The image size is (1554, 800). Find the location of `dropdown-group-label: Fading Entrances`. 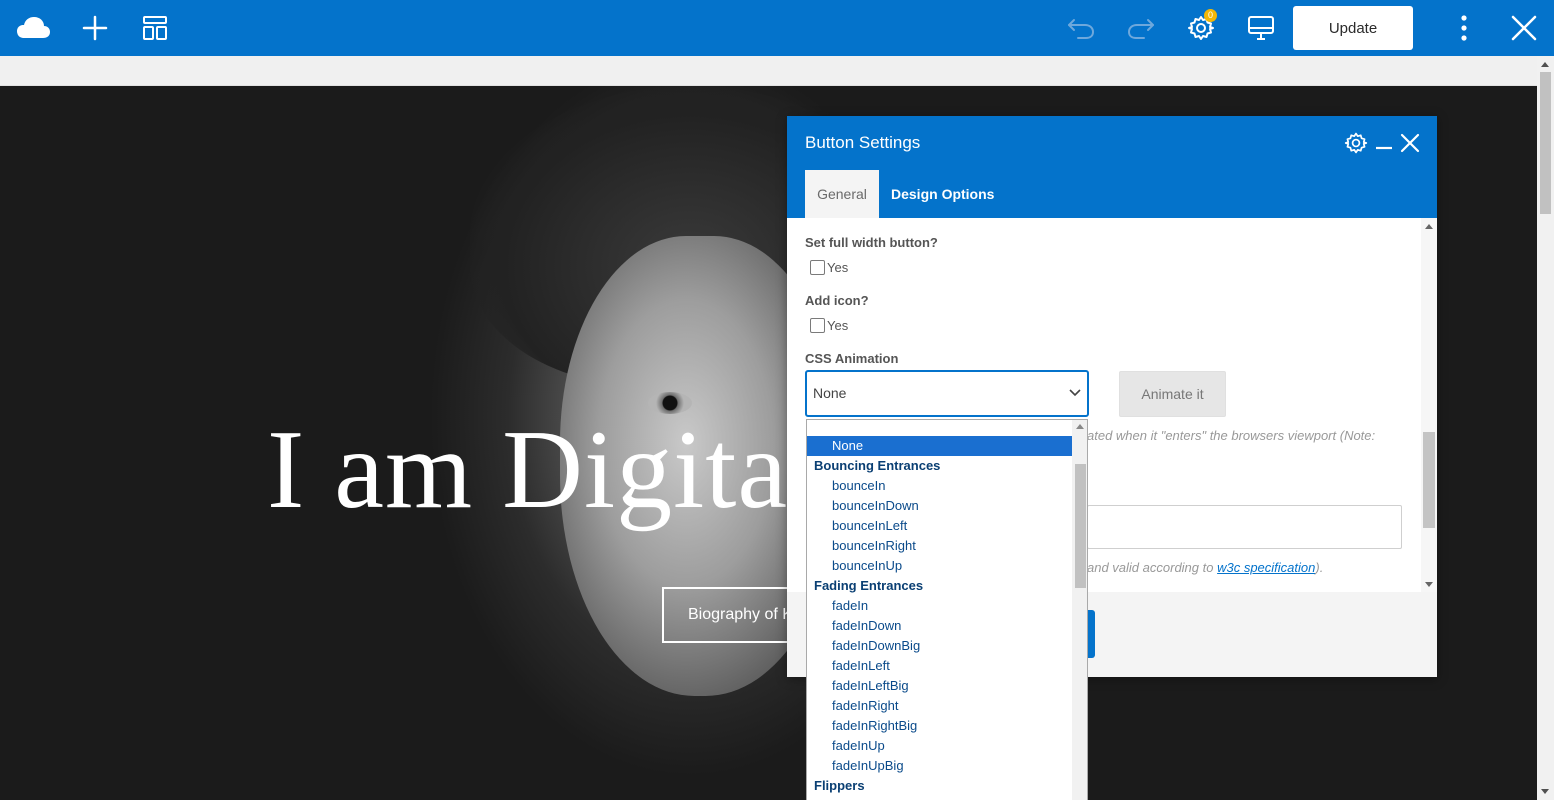

dropdown-group-label: Fading Entrances is located at coordinates (869, 585).